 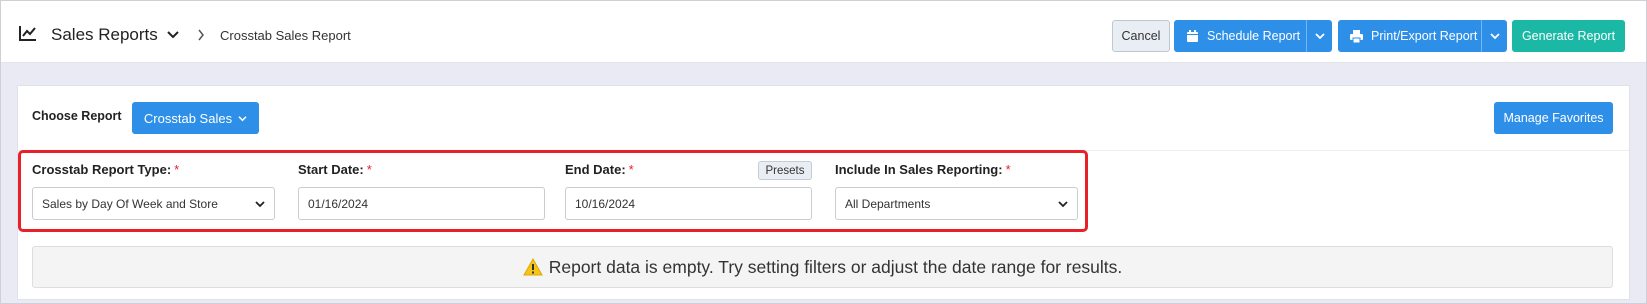 I want to click on breadcrumb: Crosstab Sales Report, so click(x=285, y=35).